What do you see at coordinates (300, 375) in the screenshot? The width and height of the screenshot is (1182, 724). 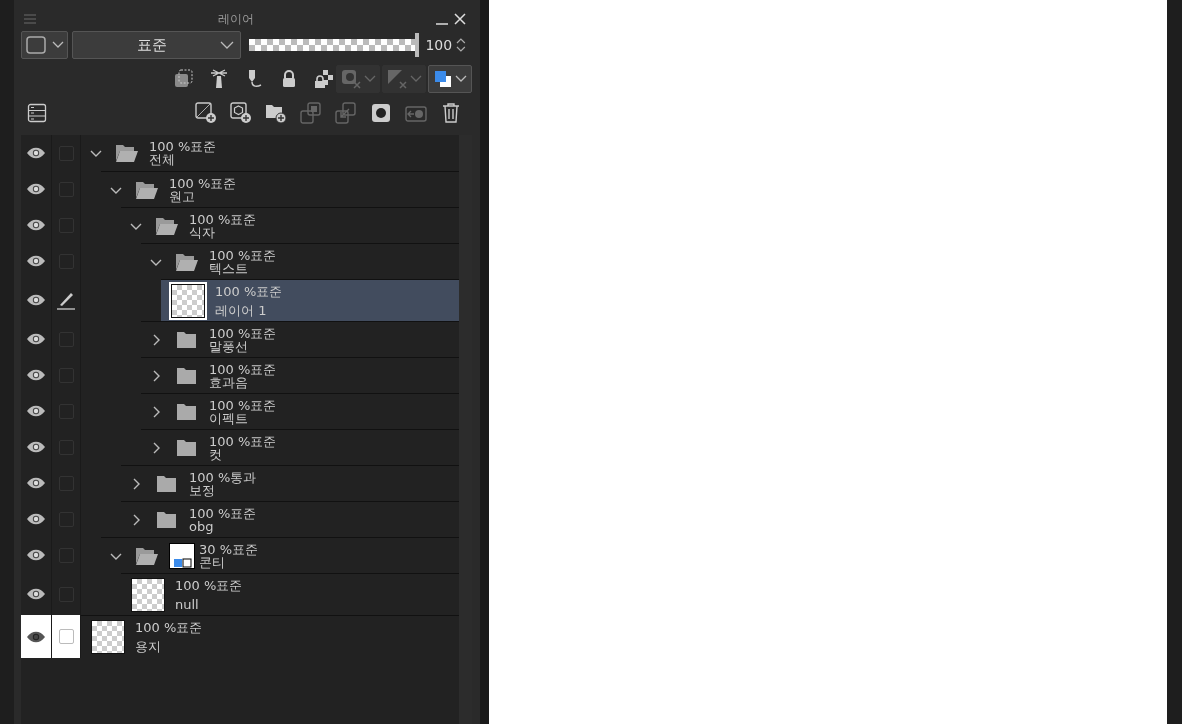 I see `layer-row: 100 %표준 효과음` at bounding box center [300, 375].